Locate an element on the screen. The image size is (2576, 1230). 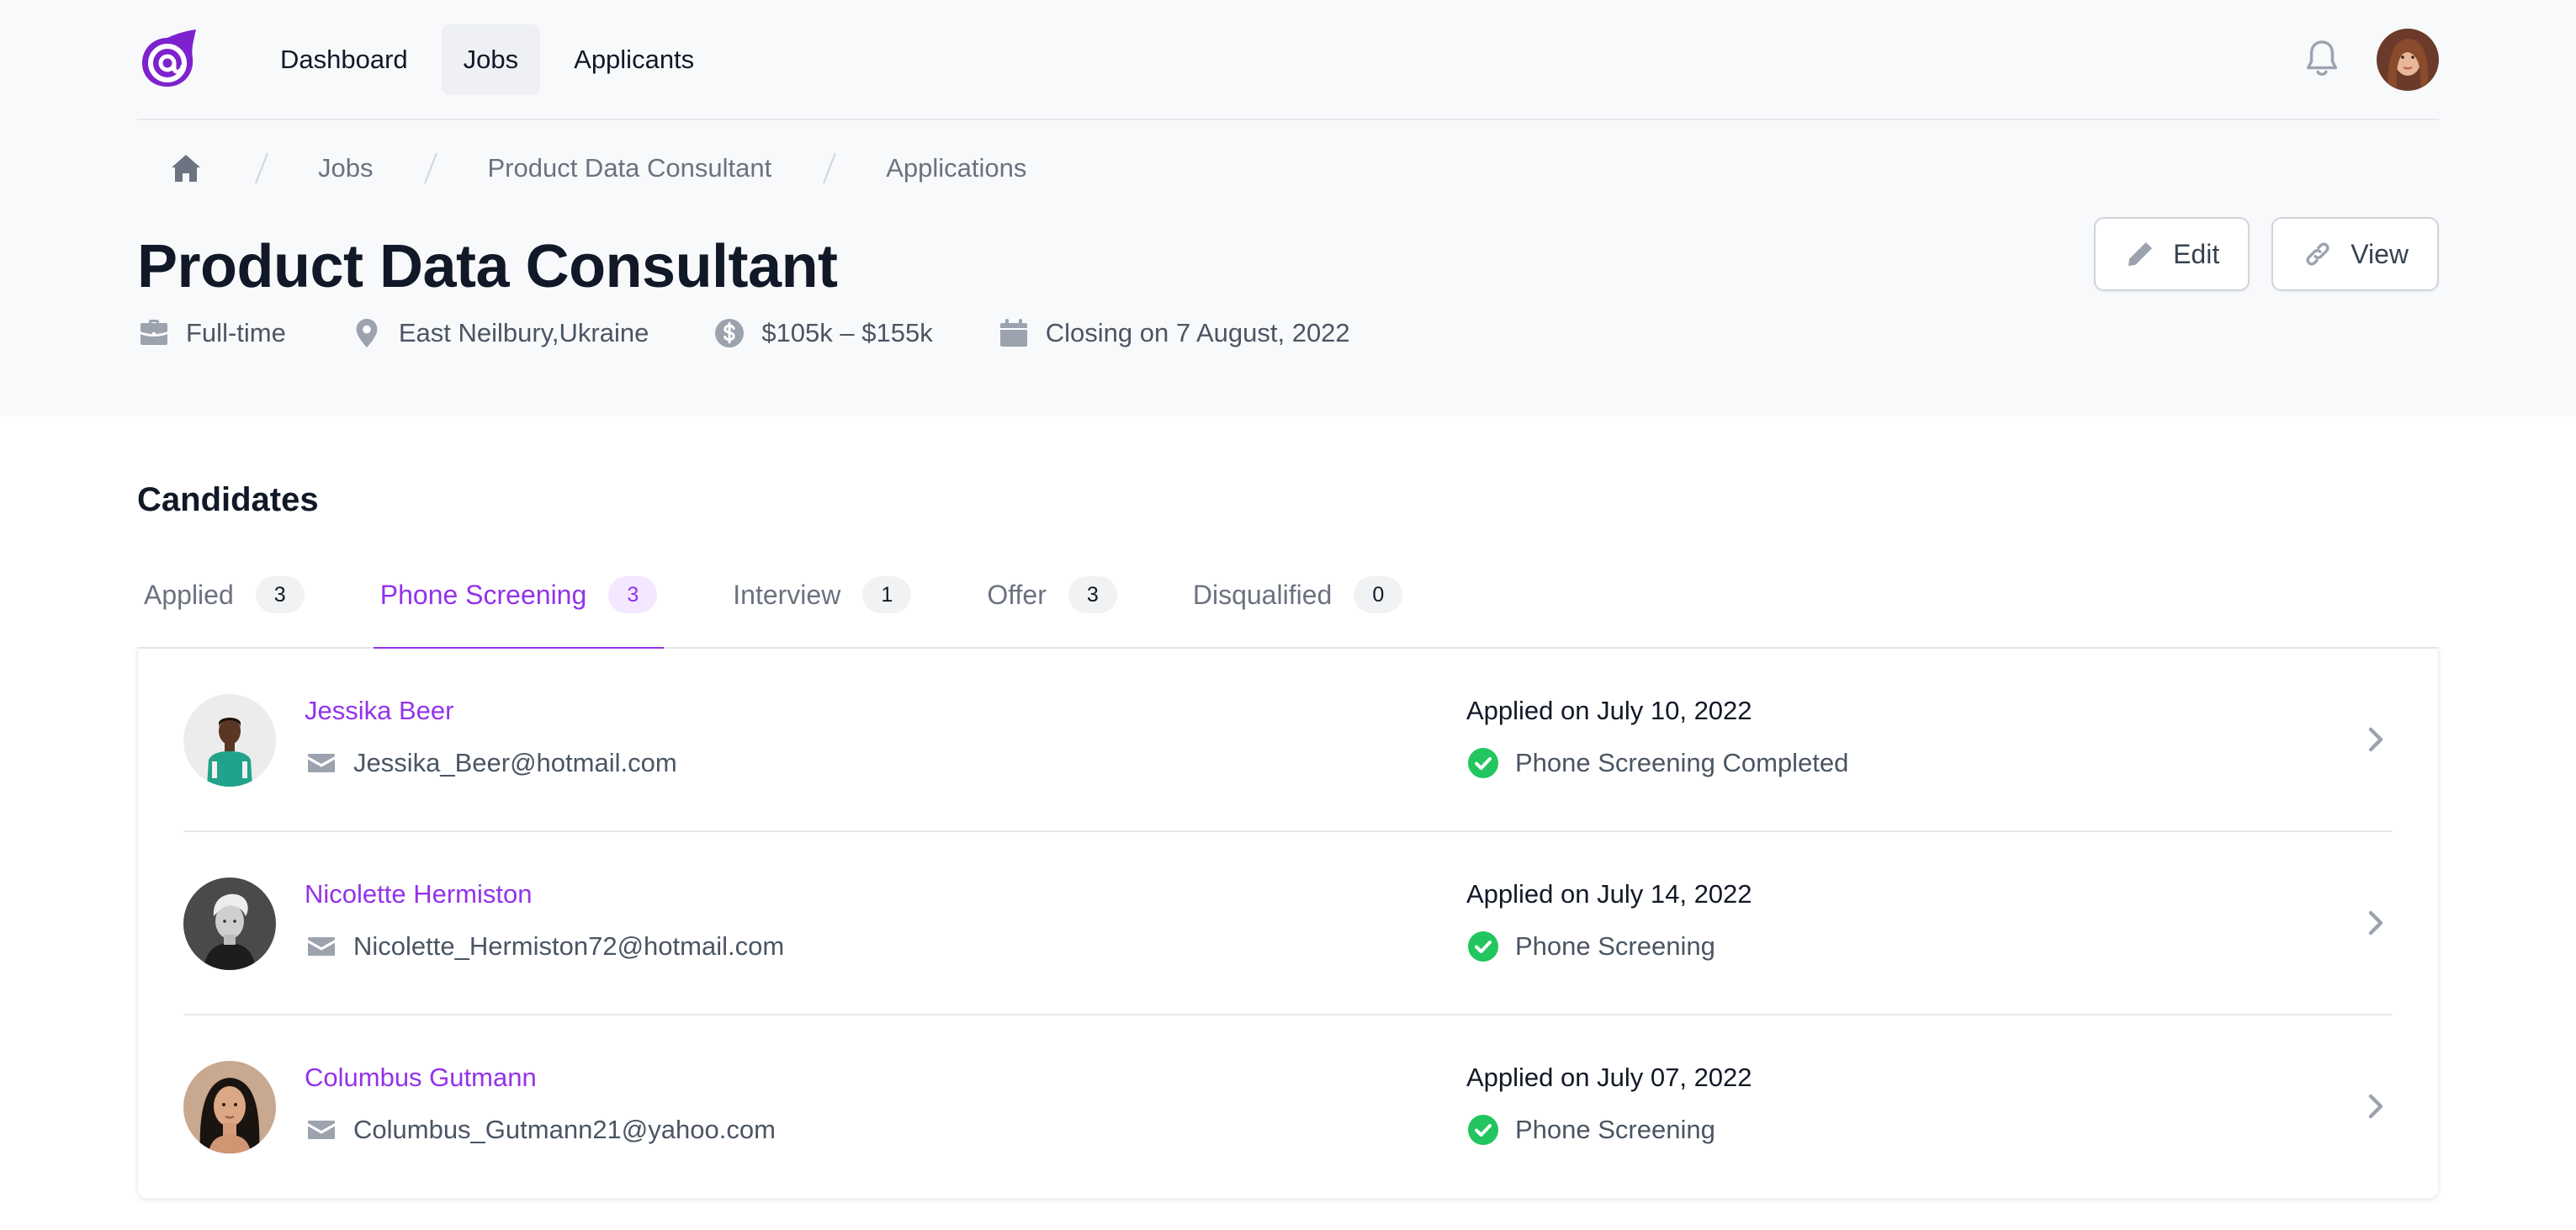
user-avatar is located at coordinates (2408, 60).